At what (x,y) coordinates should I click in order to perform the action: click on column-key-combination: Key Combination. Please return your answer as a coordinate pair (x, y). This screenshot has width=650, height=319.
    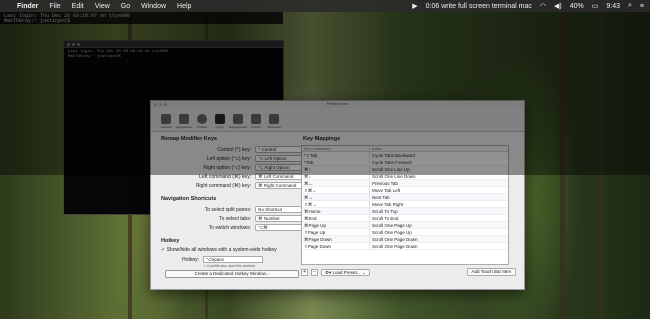
    Looking at the image, I should click on (336, 148).